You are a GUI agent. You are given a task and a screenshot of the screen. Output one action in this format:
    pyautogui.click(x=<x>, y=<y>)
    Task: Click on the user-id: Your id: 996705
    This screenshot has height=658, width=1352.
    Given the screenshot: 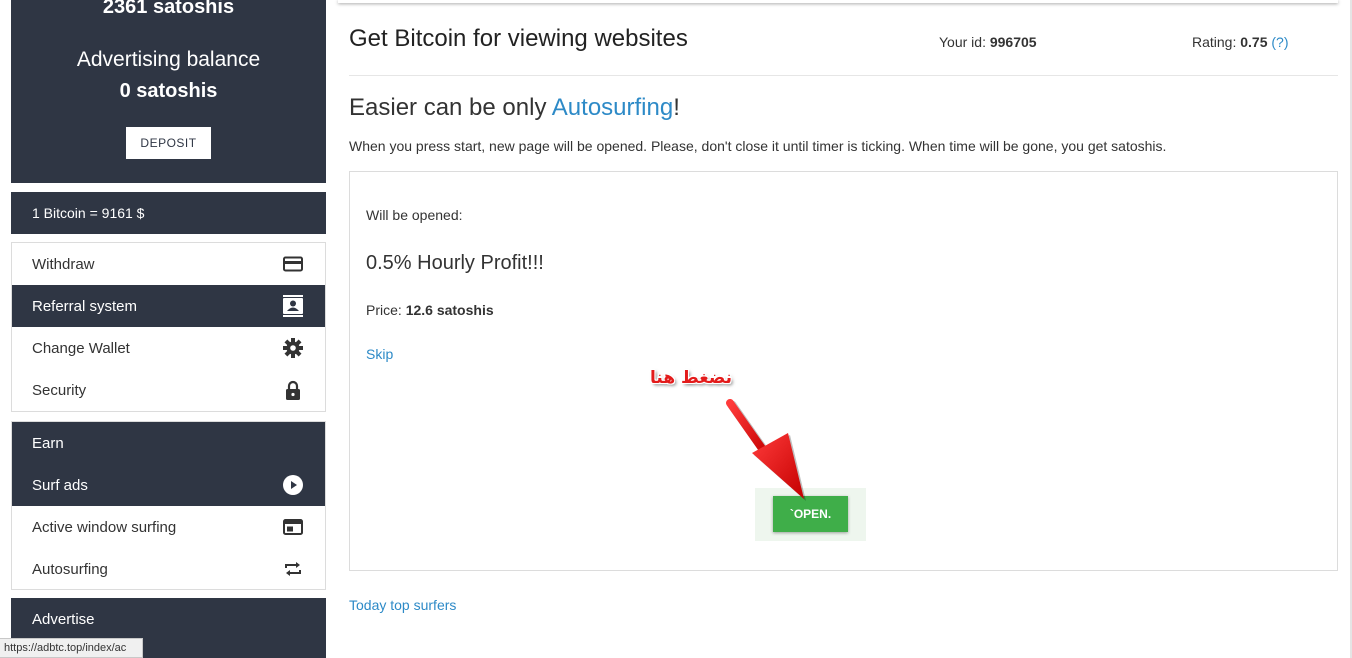 What is the action you would take?
    pyautogui.click(x=988, y=42)
    